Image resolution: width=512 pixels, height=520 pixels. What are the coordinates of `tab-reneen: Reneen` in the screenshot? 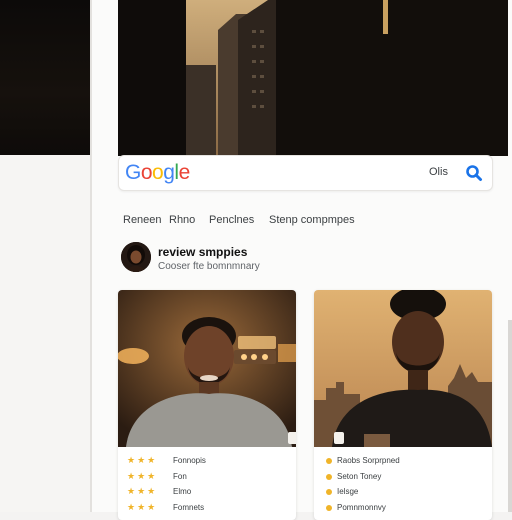 It's located at (142, 220).